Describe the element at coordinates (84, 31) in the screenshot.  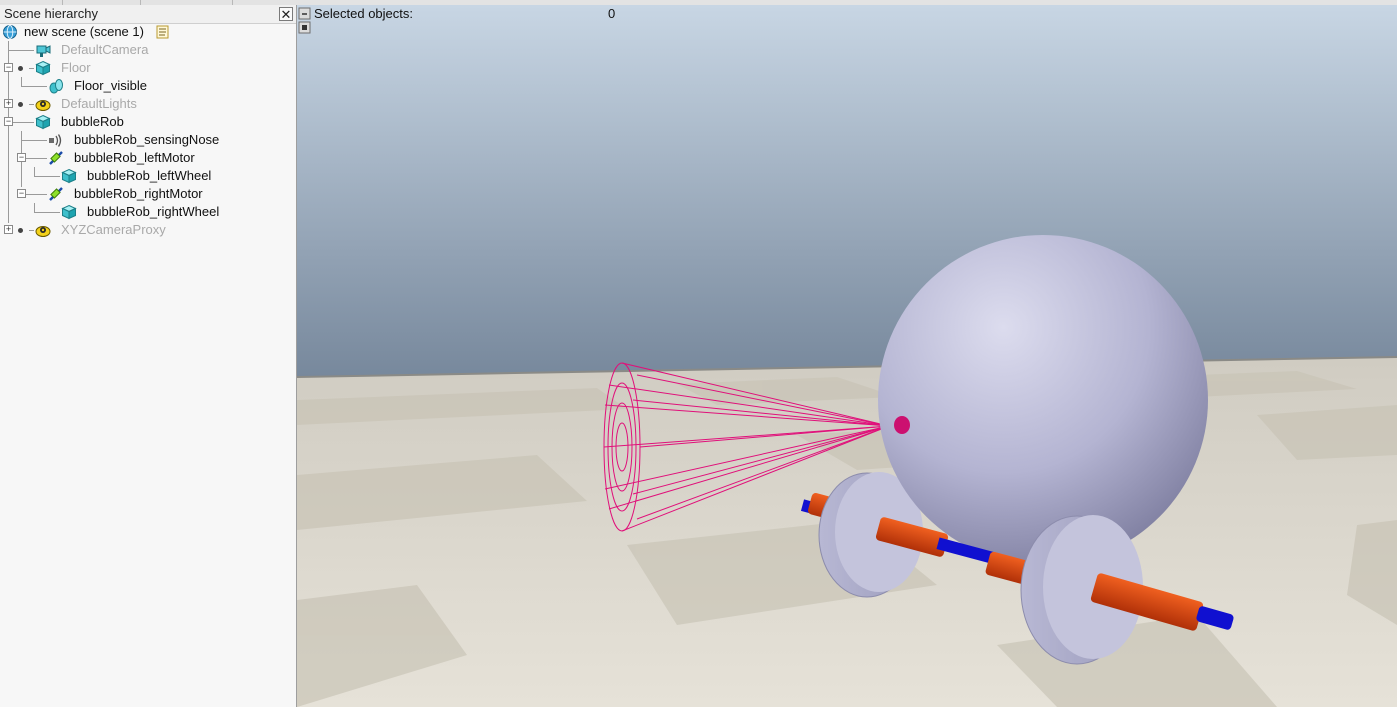
I see `tree-item-label: new scene (scene 1)` at that location.